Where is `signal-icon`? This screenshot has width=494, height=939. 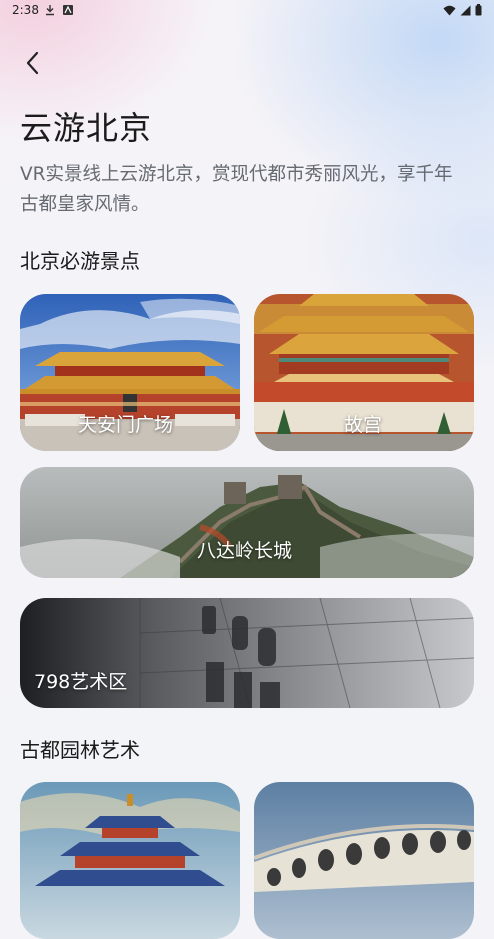
signal-icon is located at coordinates (465, 10).